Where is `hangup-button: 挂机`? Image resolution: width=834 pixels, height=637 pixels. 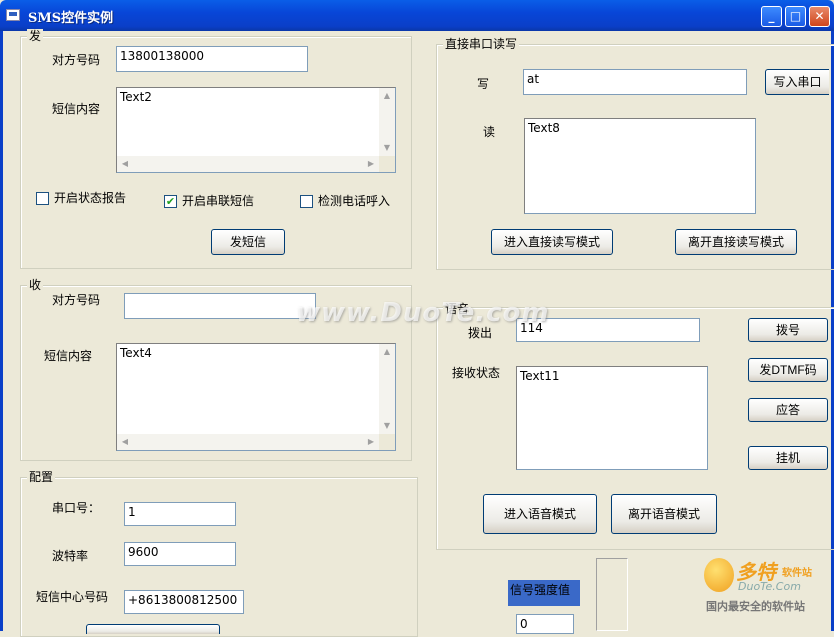
hangup-button: 挂机 is located at coordinates (788, 458).